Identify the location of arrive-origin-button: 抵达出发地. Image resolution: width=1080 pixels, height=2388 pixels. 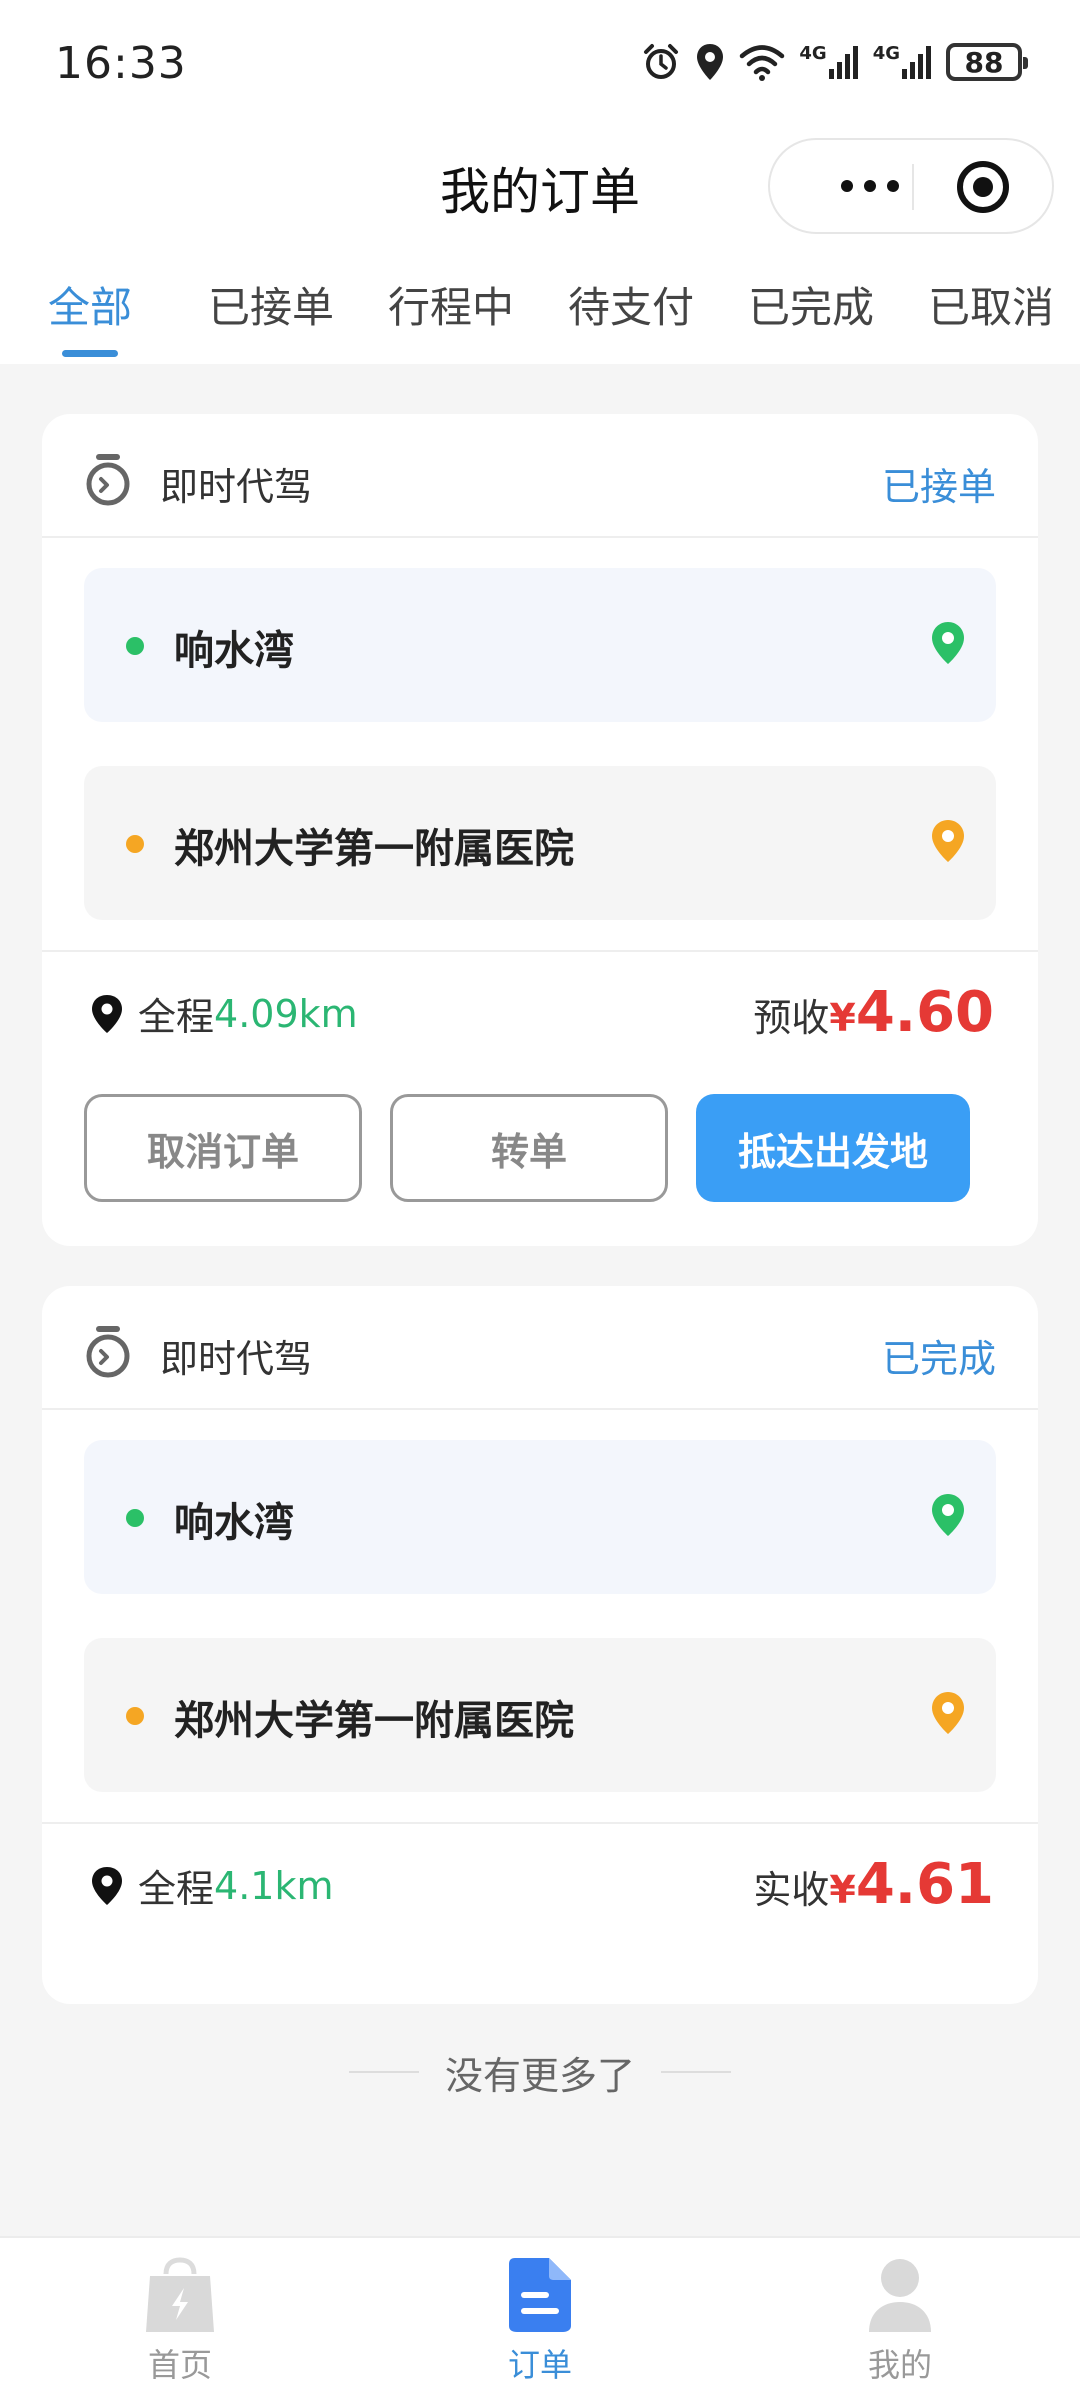
(833, 1148).